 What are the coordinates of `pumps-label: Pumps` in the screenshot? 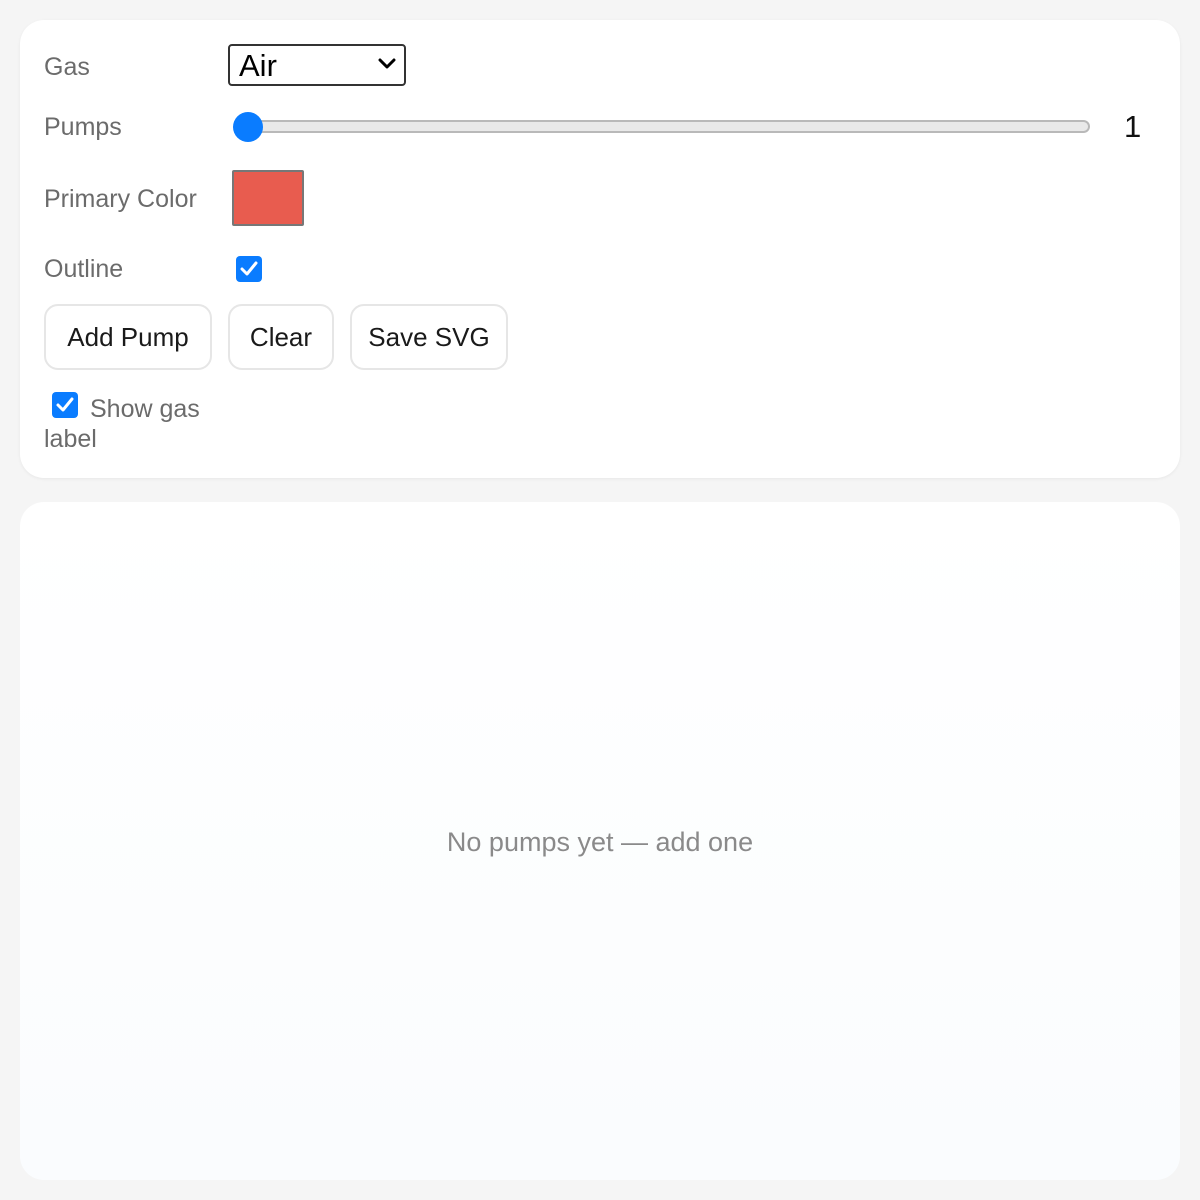 It's located at (83, 127).